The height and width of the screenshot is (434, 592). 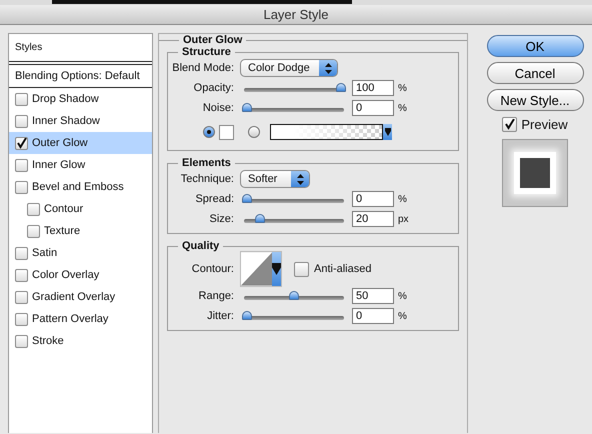 I want to click on item-label: Inner Shadow, so click(x=66, y=121).